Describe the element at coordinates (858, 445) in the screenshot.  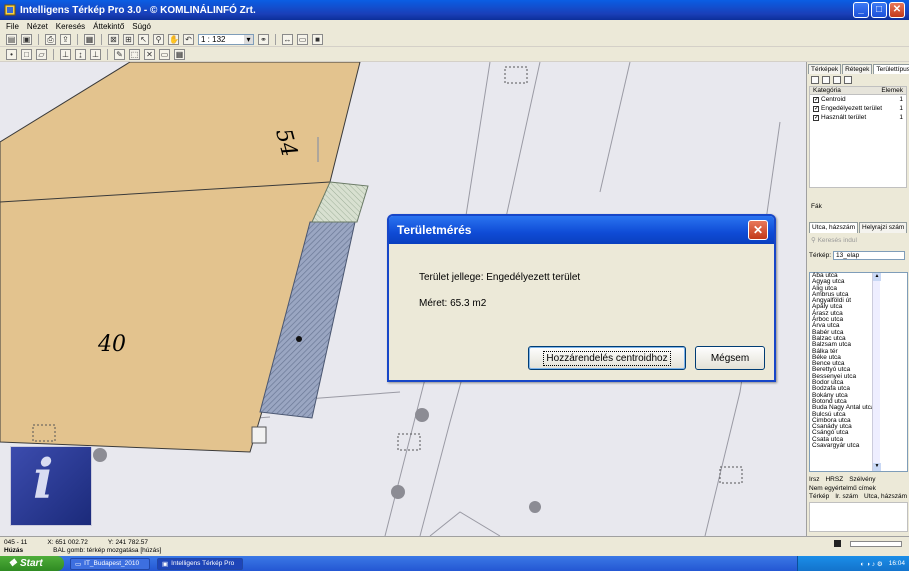
I see `street-list-item: Csavargyár utca` at that location.